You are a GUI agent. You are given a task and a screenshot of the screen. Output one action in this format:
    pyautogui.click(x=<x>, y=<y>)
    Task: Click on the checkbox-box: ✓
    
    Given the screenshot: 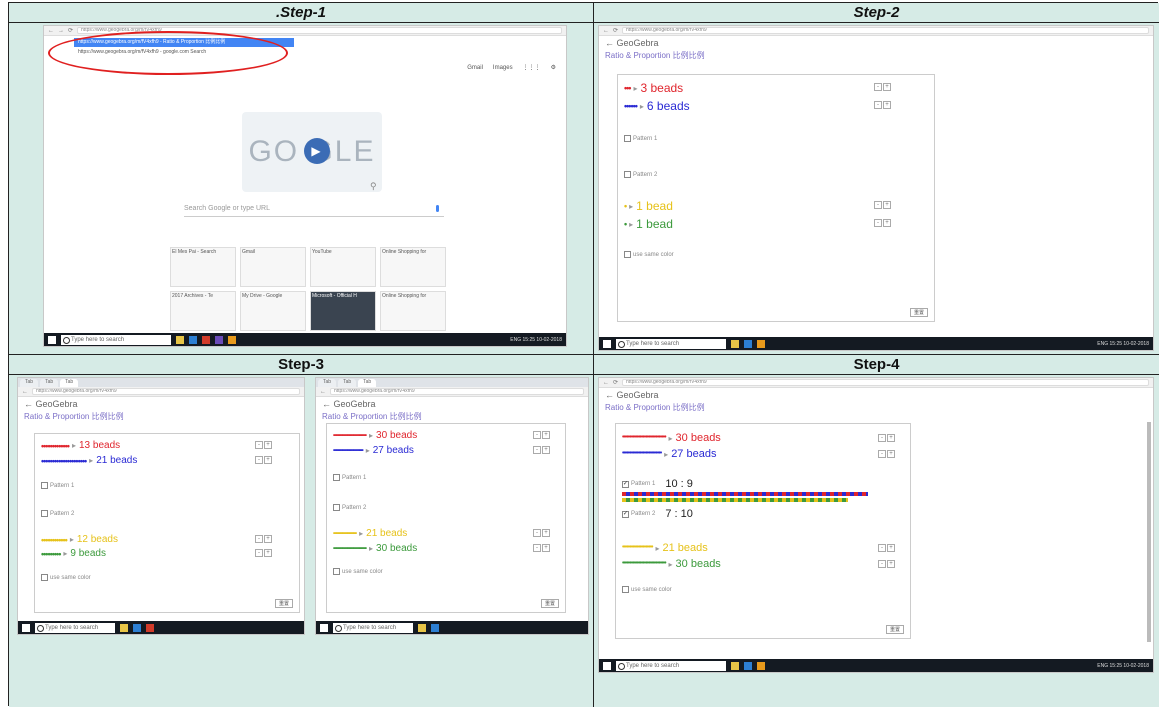 What is the action you would take?
    pyautogui.click(x=625, y=514)
    